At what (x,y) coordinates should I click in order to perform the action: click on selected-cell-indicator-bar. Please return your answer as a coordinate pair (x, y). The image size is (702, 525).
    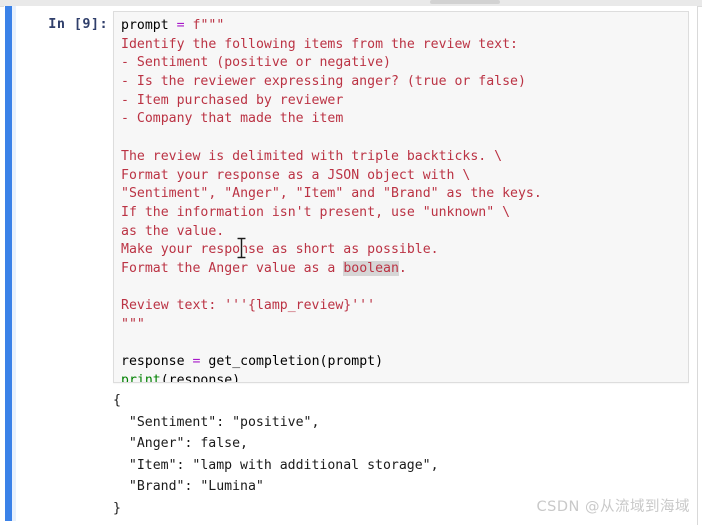
    Looking at the image, I should click on (8, 263).